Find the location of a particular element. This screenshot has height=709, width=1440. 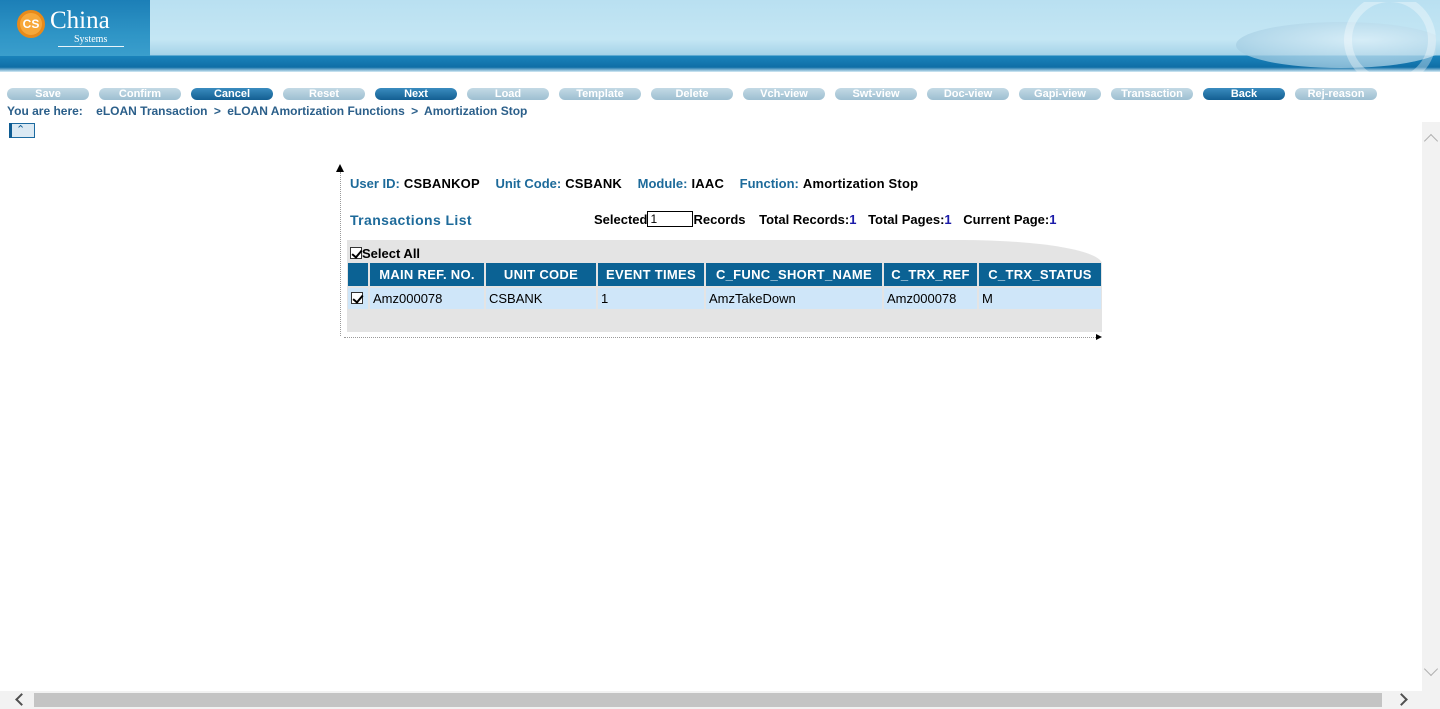

function-label: Function: is located at coordinates (769, 183).